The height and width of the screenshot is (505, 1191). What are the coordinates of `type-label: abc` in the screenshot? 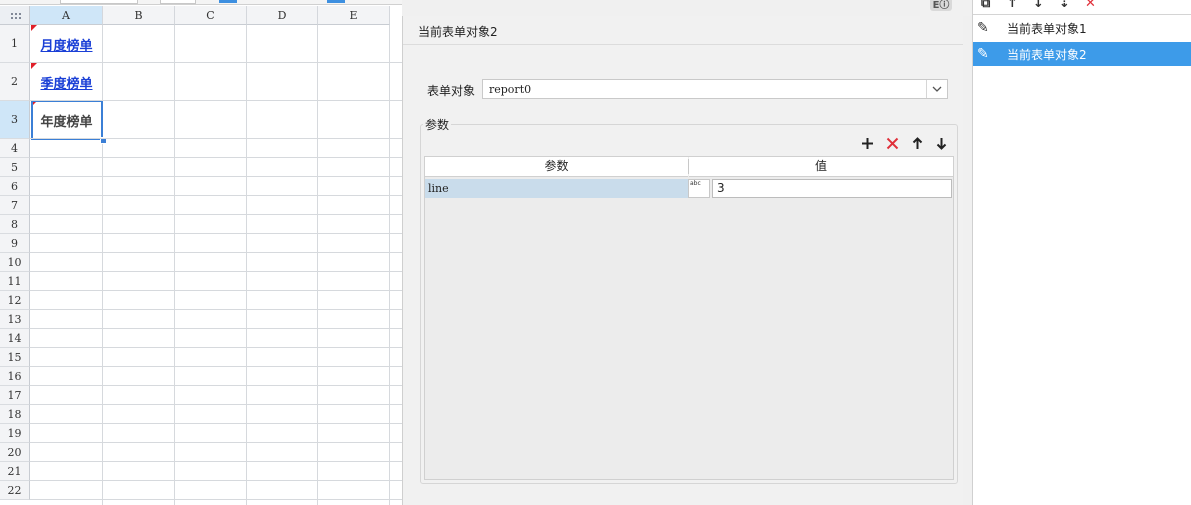 It's located at (695, 183).